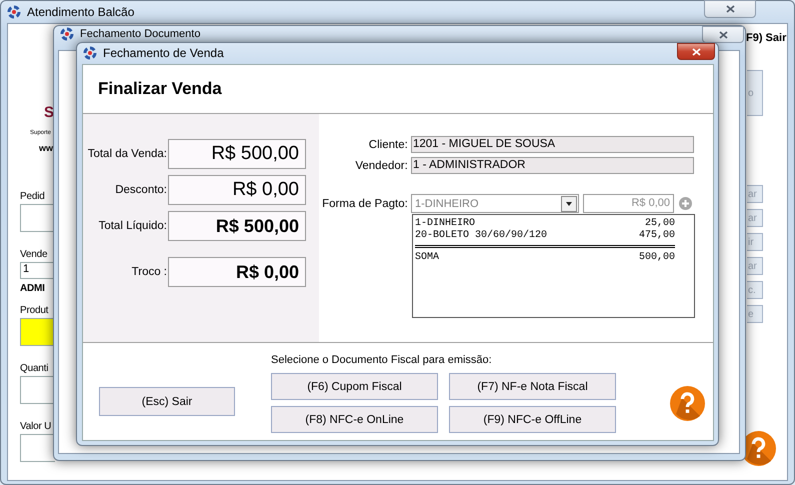 This screenshot has height=485, width=795. I want to click on side-button: o, so click(755, 93).